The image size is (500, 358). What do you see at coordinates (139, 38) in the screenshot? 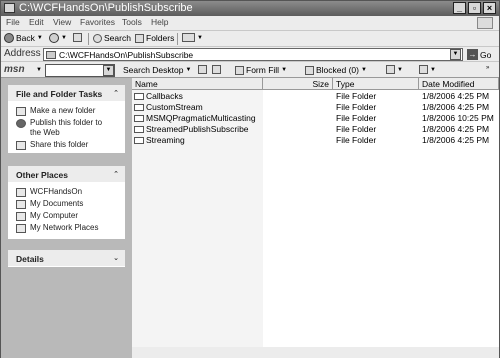
I see `folders-icon` at bounding box center [139, 38].